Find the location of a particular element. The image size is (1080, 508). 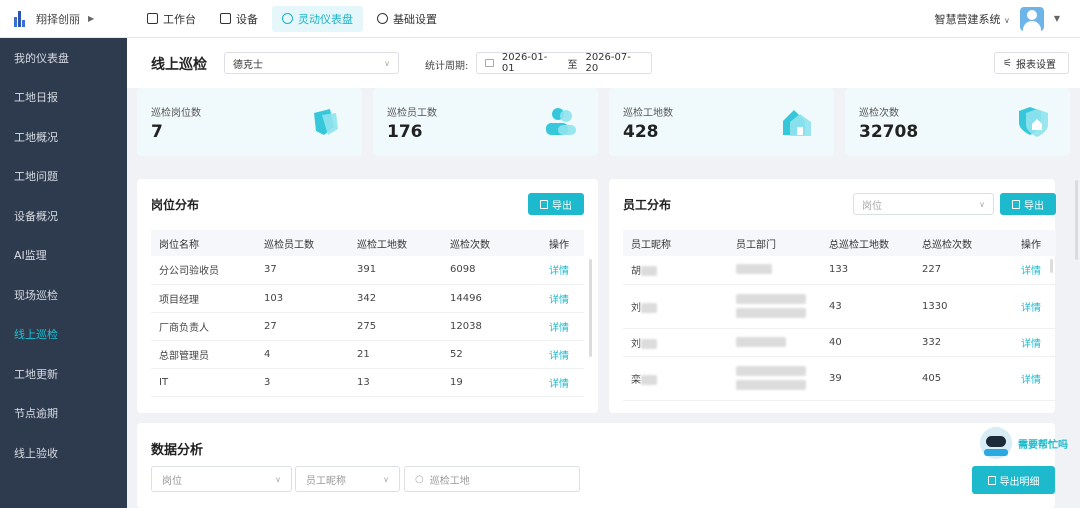

sidebar-item-onsite-inspection: 现场巡检 is located at coordinates (63, 295).